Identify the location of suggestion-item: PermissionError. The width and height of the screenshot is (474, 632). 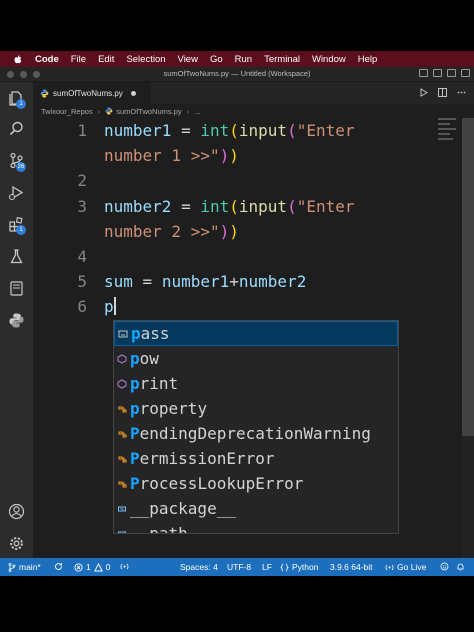
(256, 458).